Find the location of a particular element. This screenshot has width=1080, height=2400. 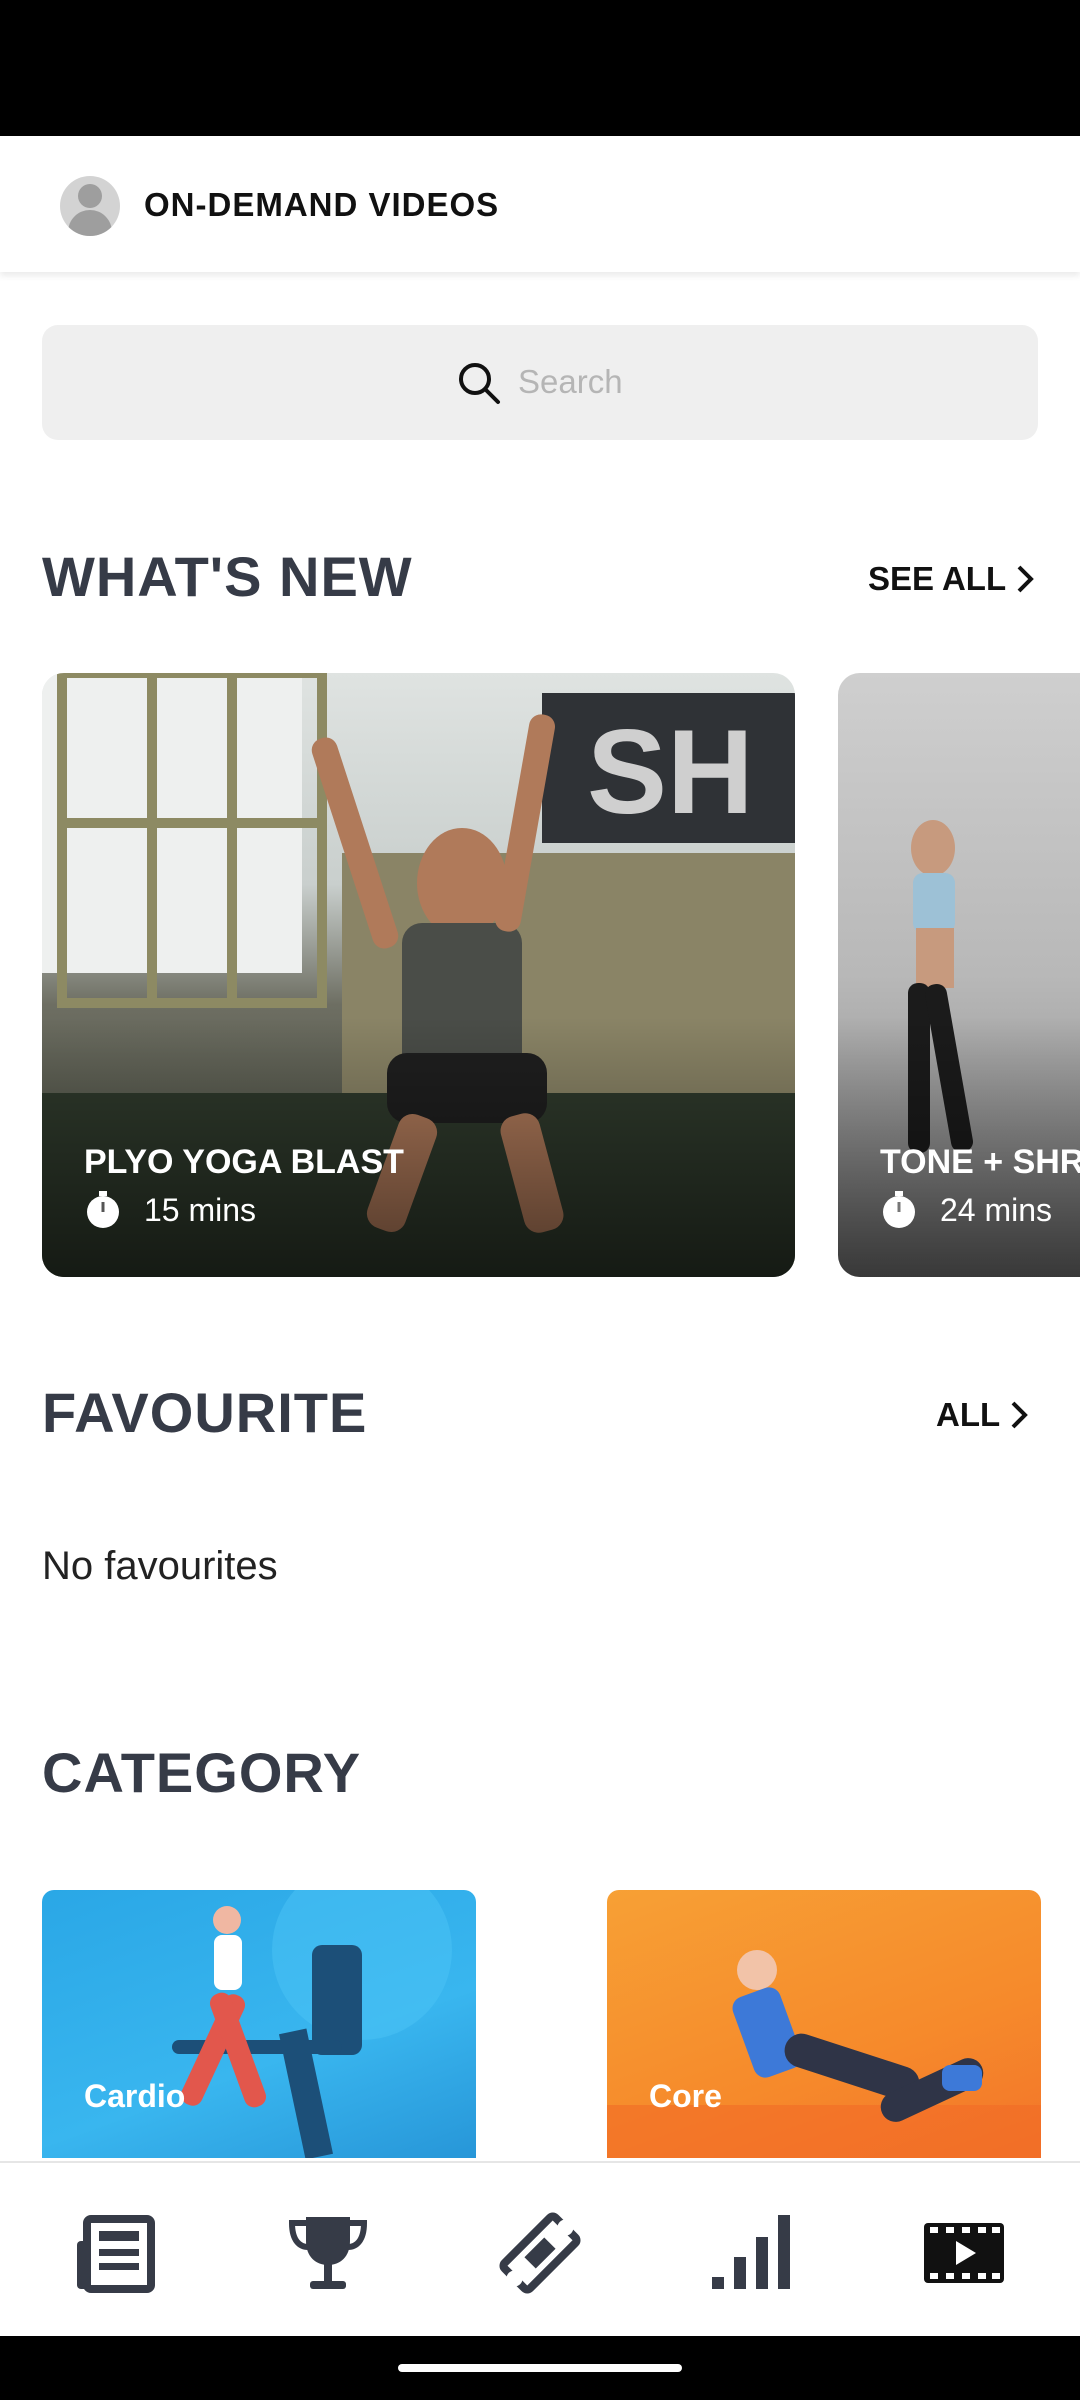

app-header: ON-DEMAND VIDEOS is located at coordinates (540, 204).